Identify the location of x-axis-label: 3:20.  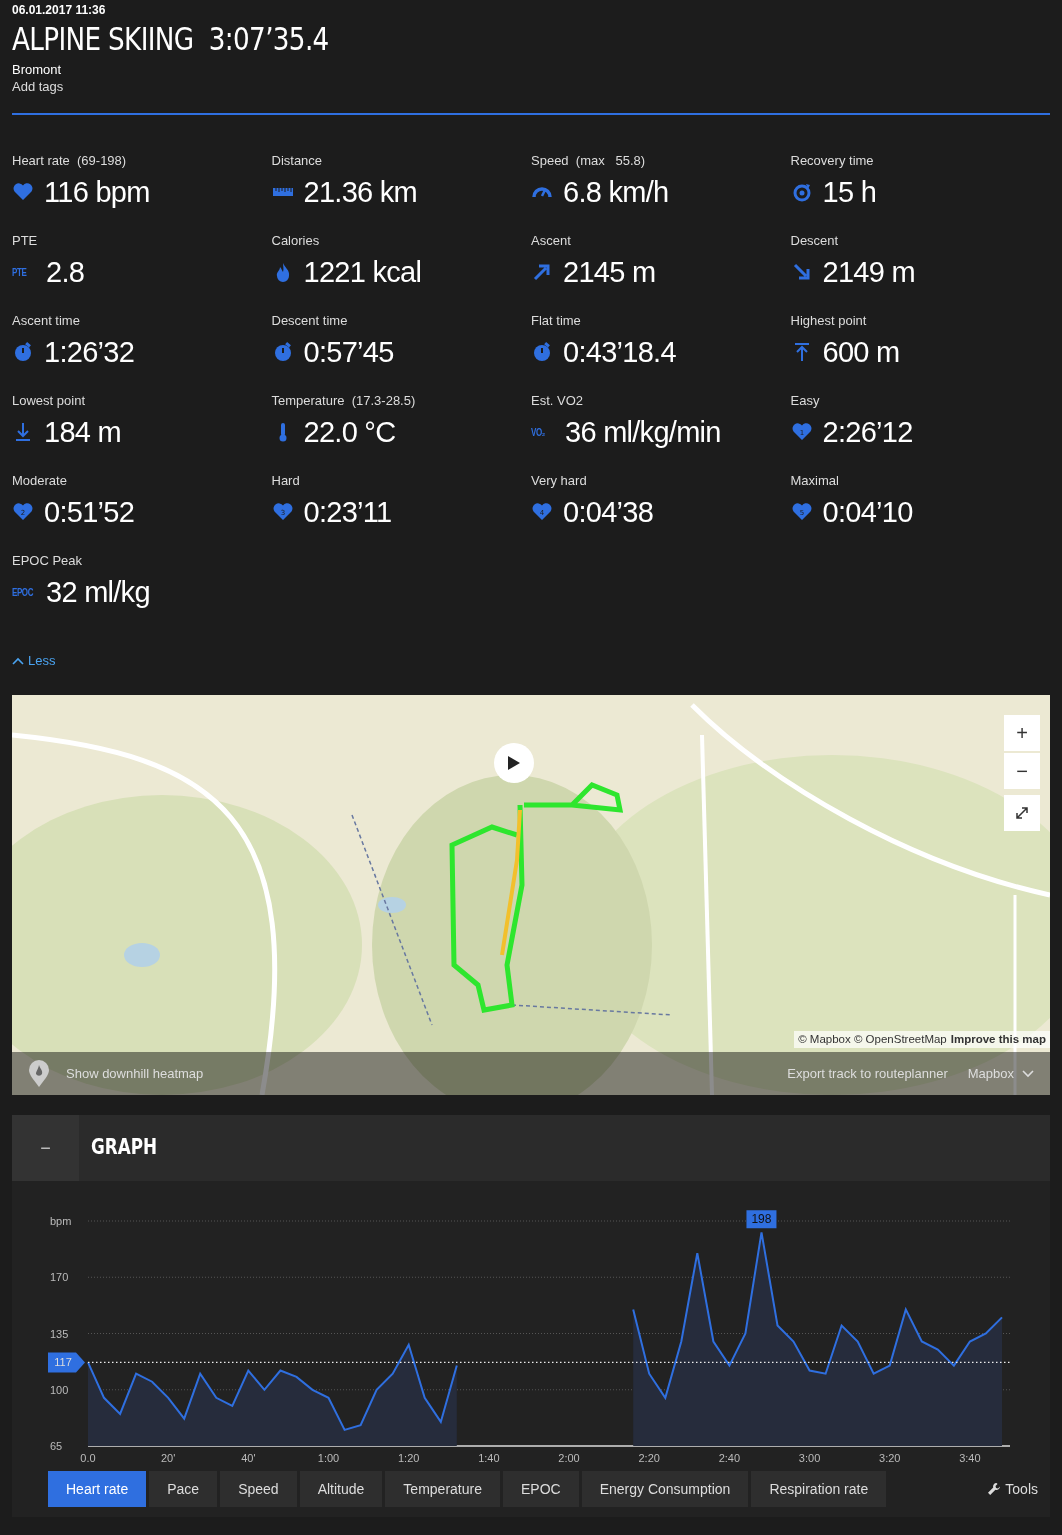
(890, 1458).